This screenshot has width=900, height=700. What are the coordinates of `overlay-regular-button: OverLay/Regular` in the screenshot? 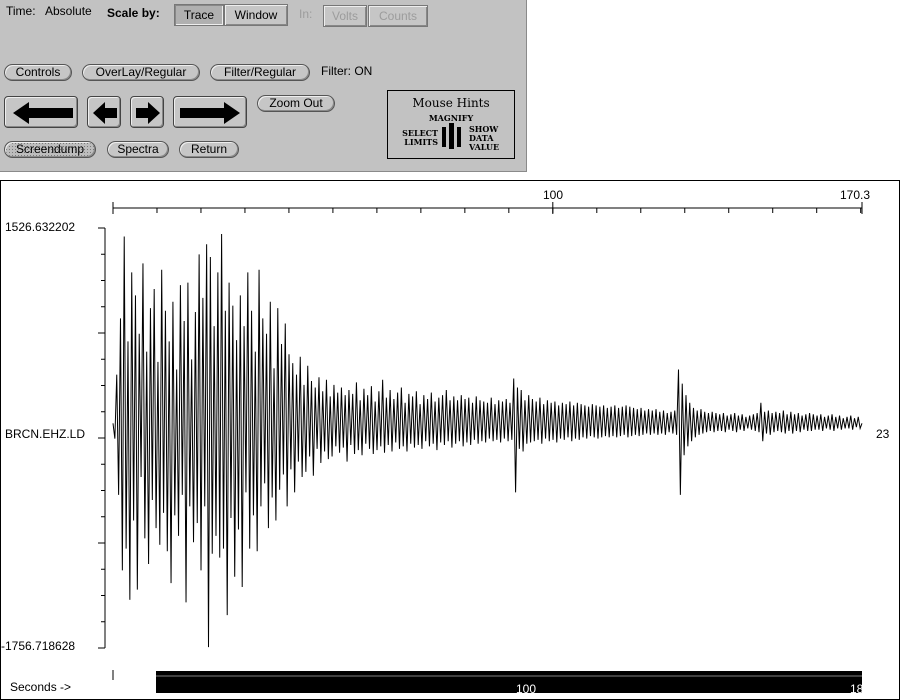 It's located at (141, 72).